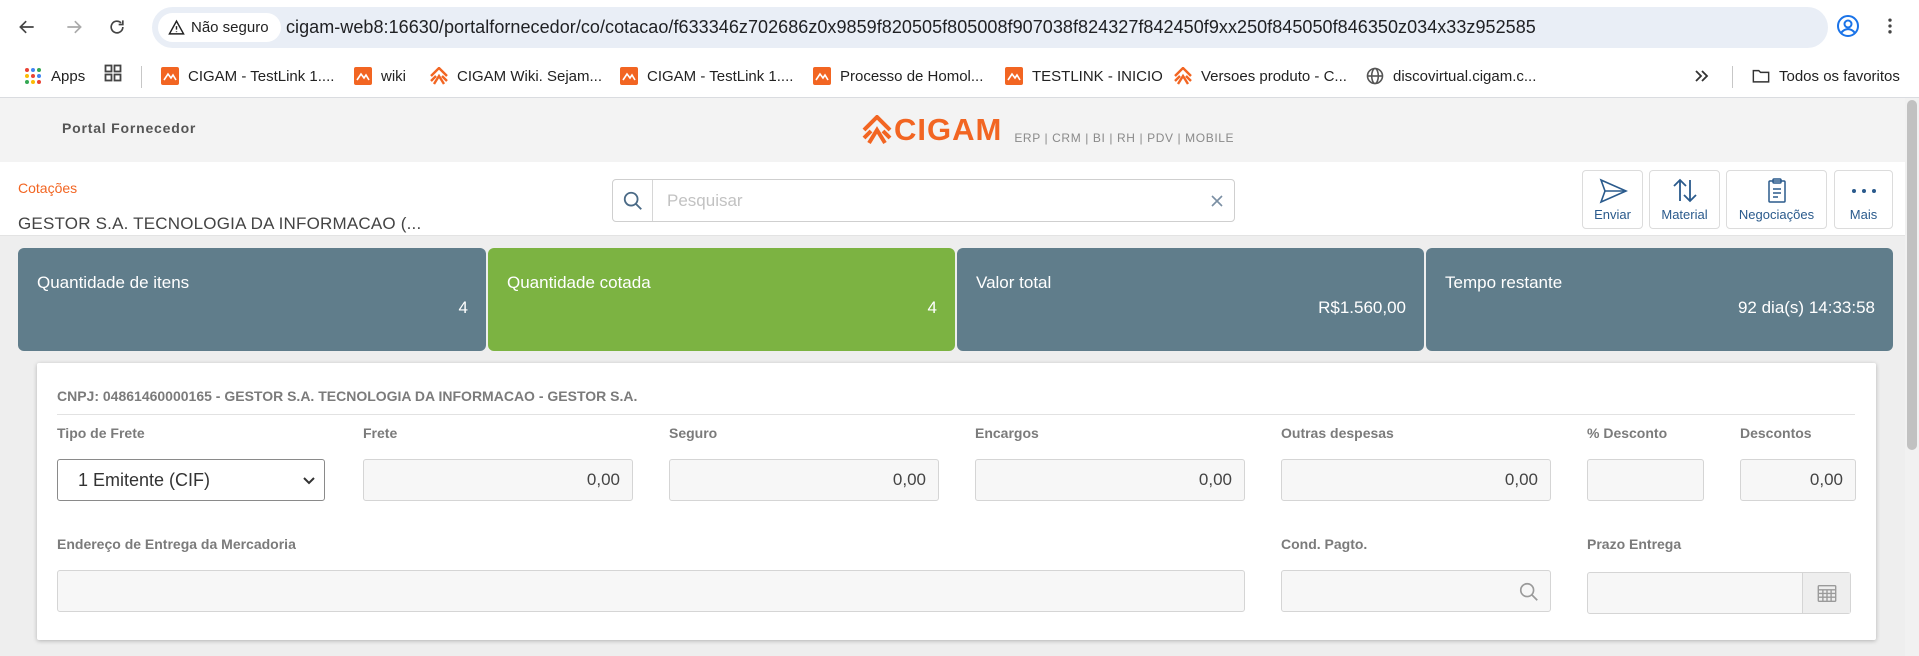 The height and width of the screenshot is (656, 1919). Describe the element at coordinates (1375, 76) in the screenshot. I see `globe-icon` at that location.